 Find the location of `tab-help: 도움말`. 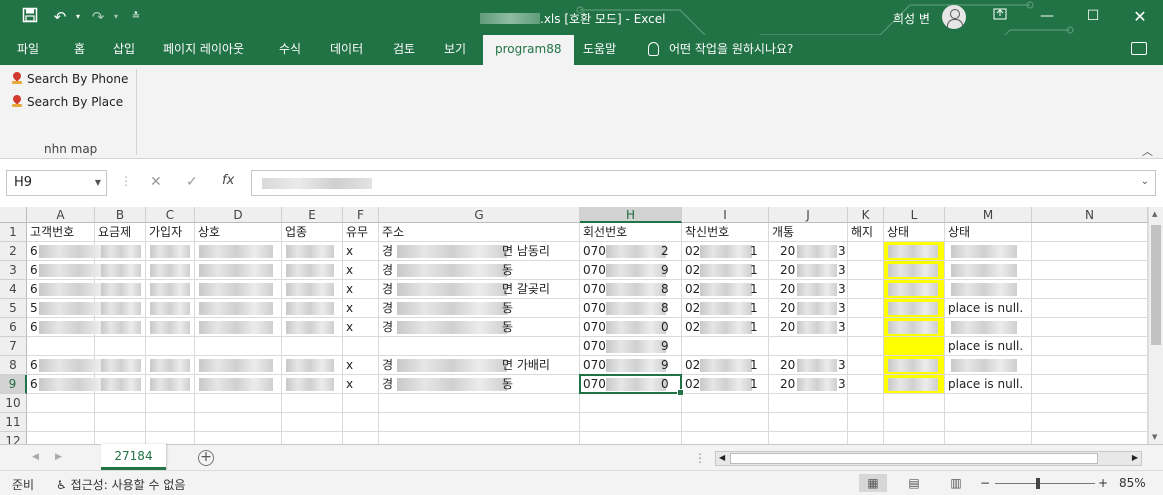

tab-help: 도움말 is located at coordinates (599, 50).